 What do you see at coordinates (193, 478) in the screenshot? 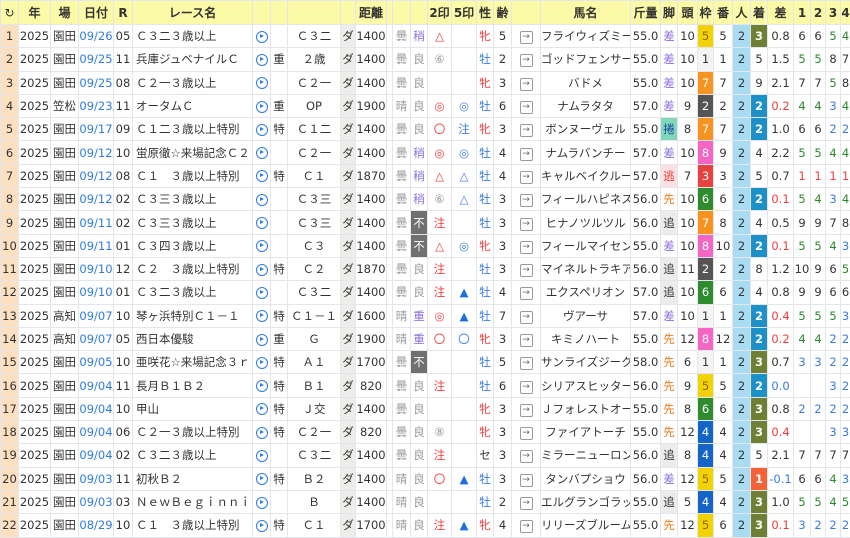
I see `race-name: 初秋Ｂ２` at bounding box center [193, 478].